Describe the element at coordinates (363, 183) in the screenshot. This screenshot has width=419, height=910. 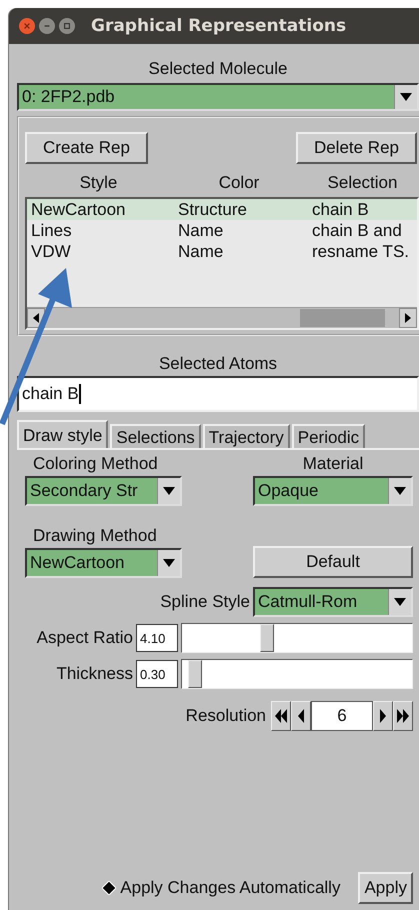
I see `column-header: Selection` at that location.